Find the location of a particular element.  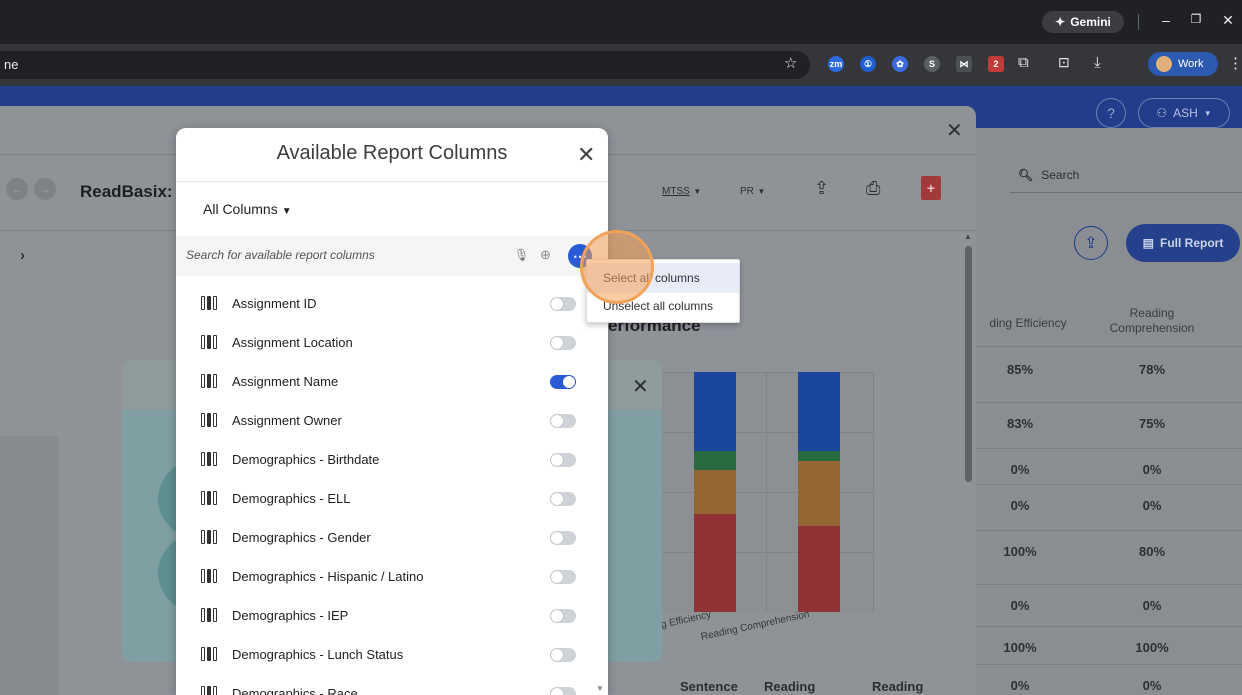

full-report-button: ▤ Full Report is located at coordinates (1183, 243).